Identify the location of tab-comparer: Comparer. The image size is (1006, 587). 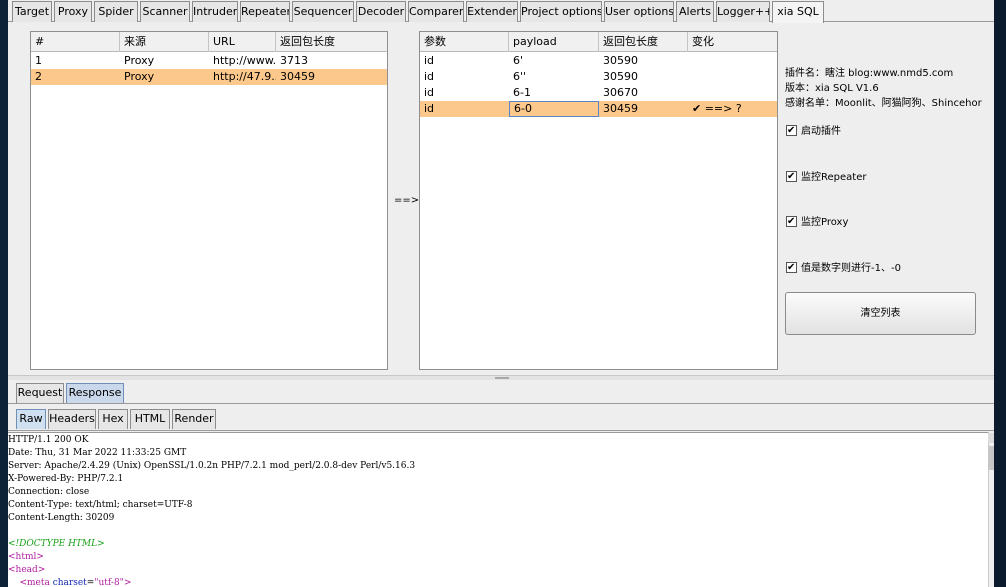
(436, 11).